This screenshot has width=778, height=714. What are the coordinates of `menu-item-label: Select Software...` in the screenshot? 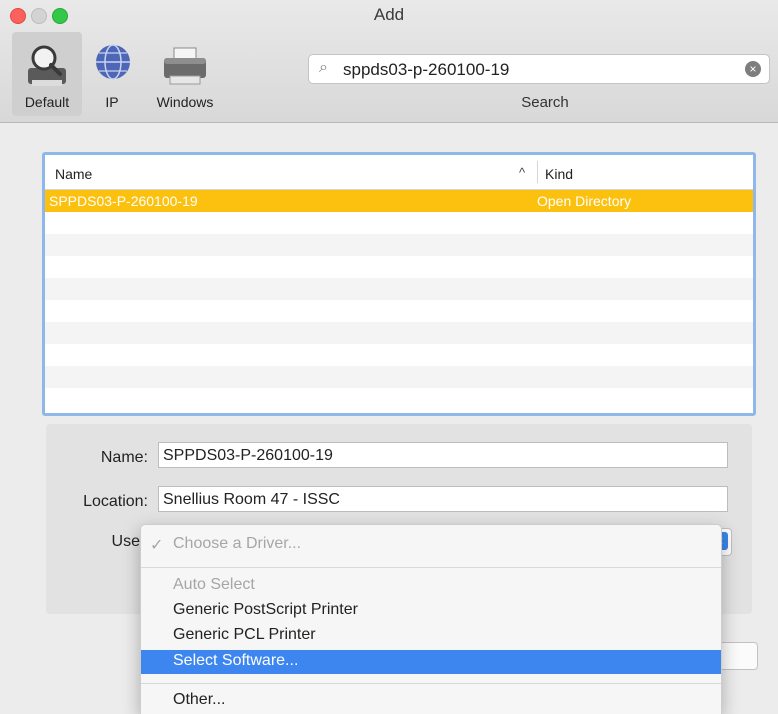 It's located at (236, 660).